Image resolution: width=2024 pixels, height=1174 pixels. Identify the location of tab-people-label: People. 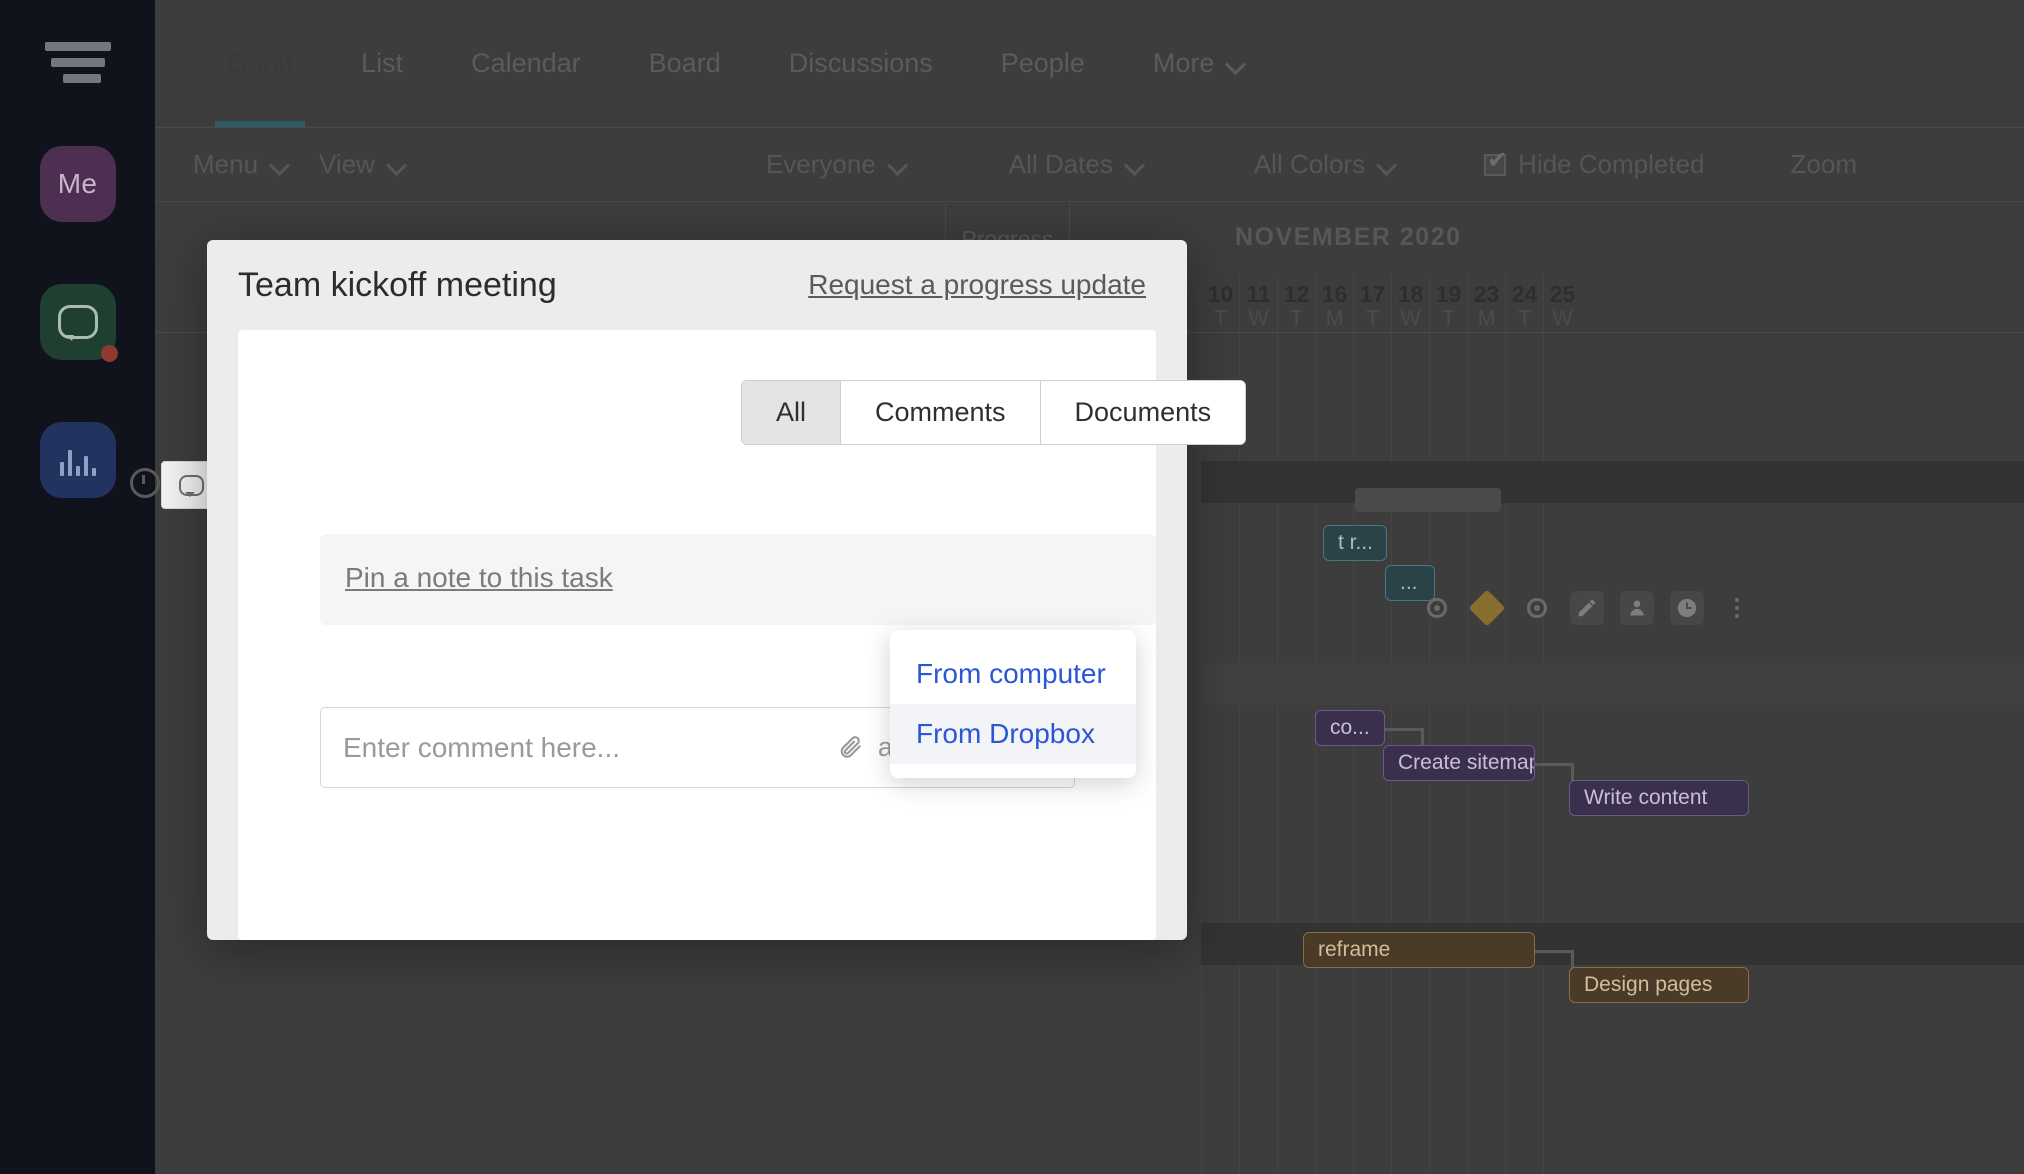
(1042, 63).